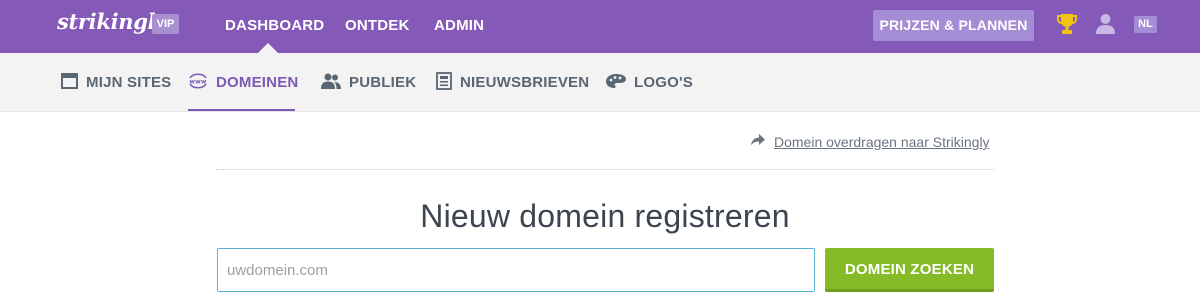 This screenshot has width=1200, height=302. What do you see at coordinates (953, 25) in the screenshot?
I see `pricing-plans-button: PRIJZEN & PLANNEN` at bounding box center [953, 25].